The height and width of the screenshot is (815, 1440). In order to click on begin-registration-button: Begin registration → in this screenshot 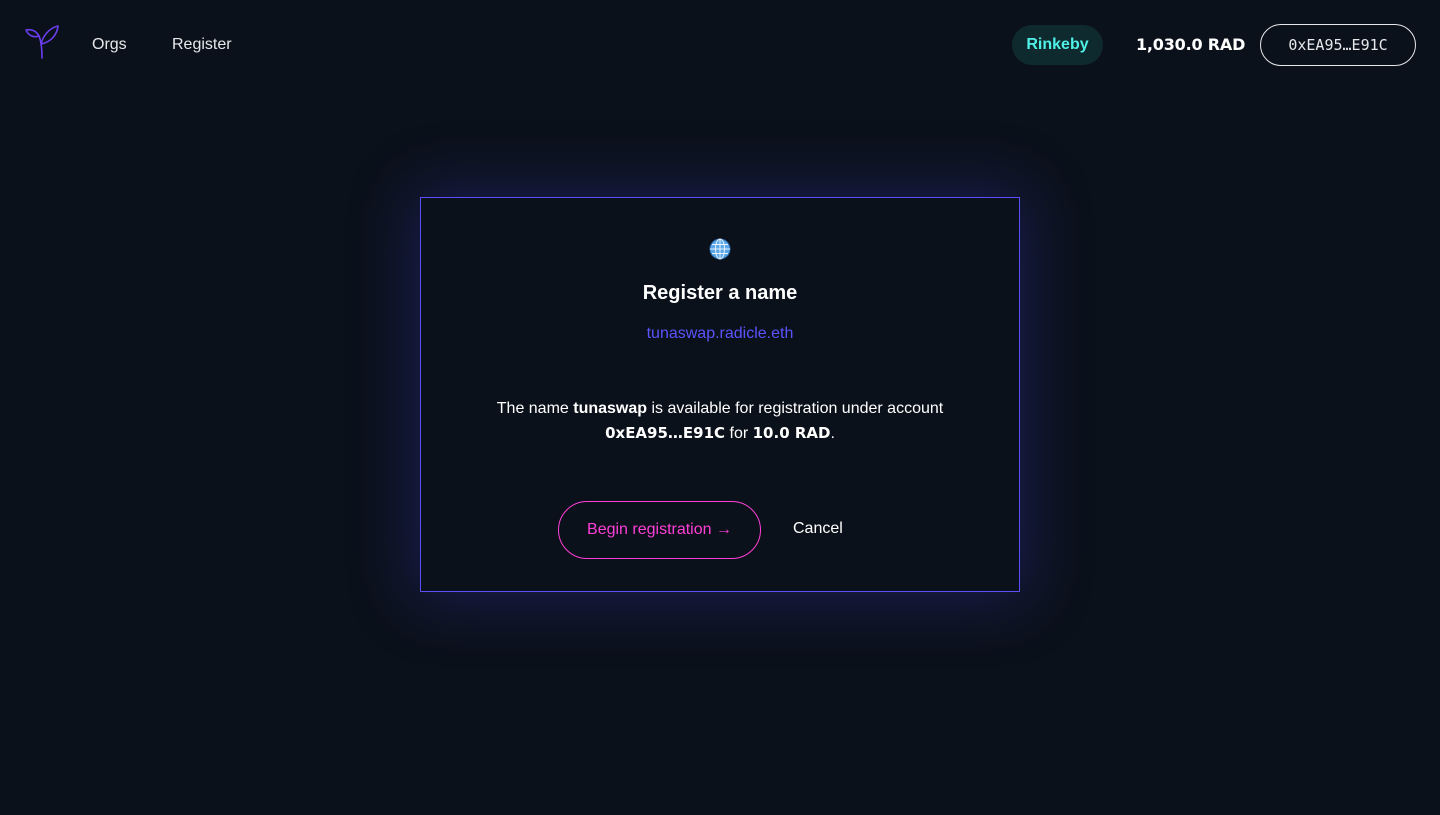, I will do `click(659, 530)`.